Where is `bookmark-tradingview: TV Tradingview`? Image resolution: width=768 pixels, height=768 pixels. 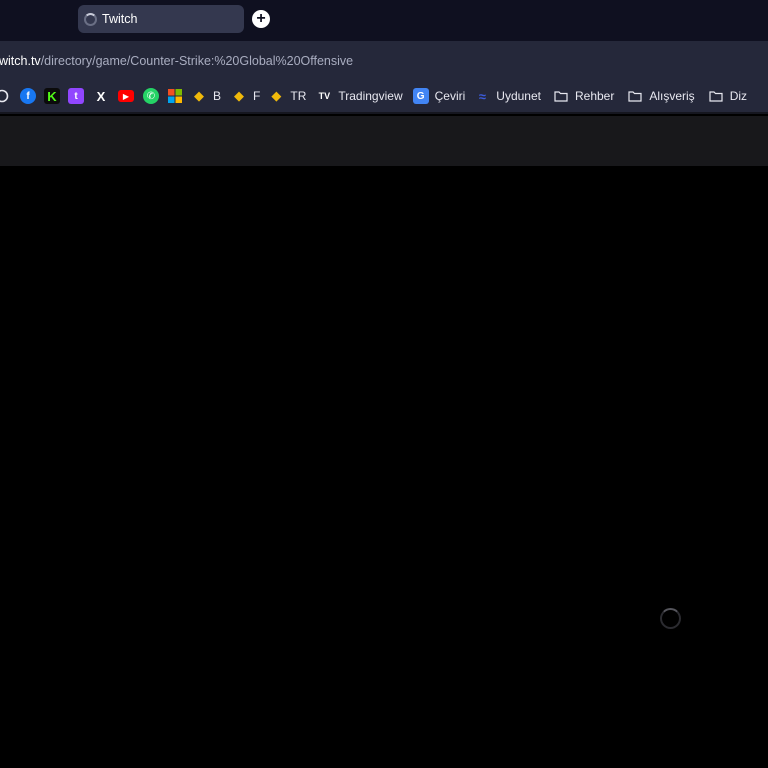
bookmark-tradingview: TV Tradingview is located at coordinates (359, 96).